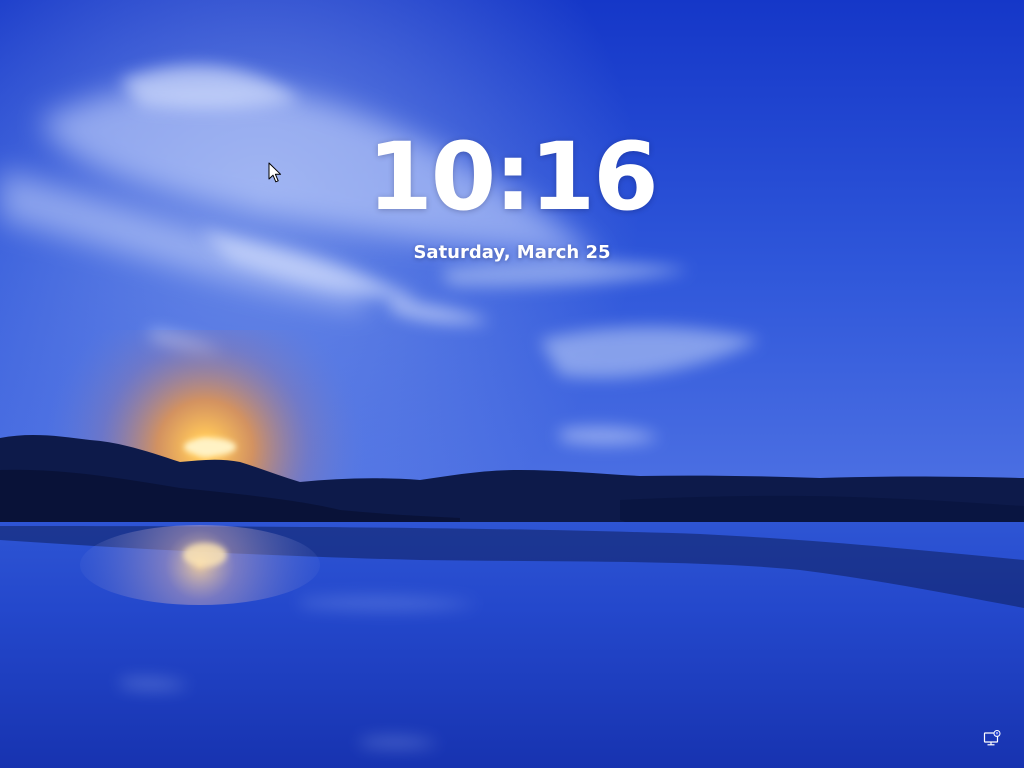 The image size is (1024, 768). Describe the element at coordinates (512, 252) in the screenshot. I see `lock-screen-date: Saturday, March 25` at that location.